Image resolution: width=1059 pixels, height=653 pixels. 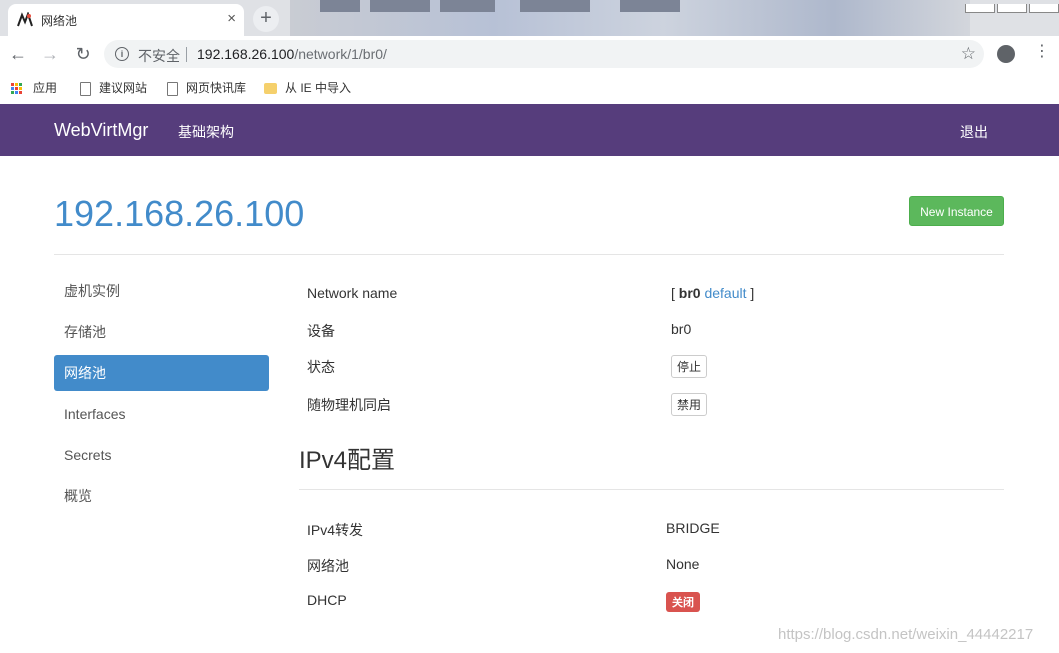 What do you see at coordinates (352, 293) in the screenshot?
I see `network-name-label: Network name` at bounding box center [352, 293].